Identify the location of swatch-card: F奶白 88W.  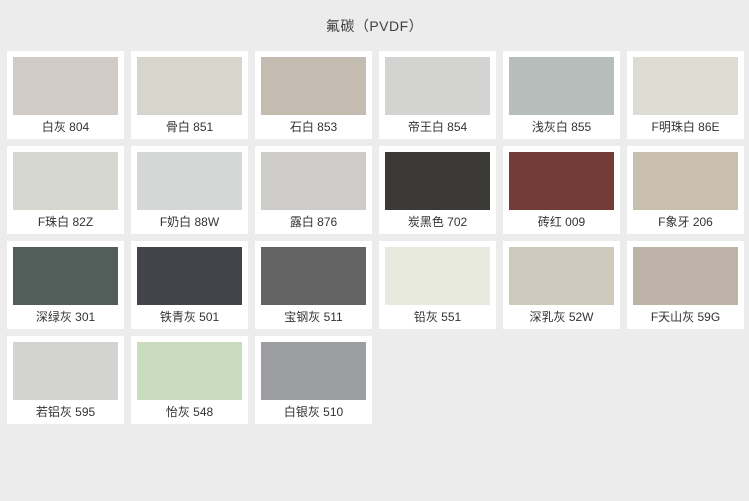
(189, 190).